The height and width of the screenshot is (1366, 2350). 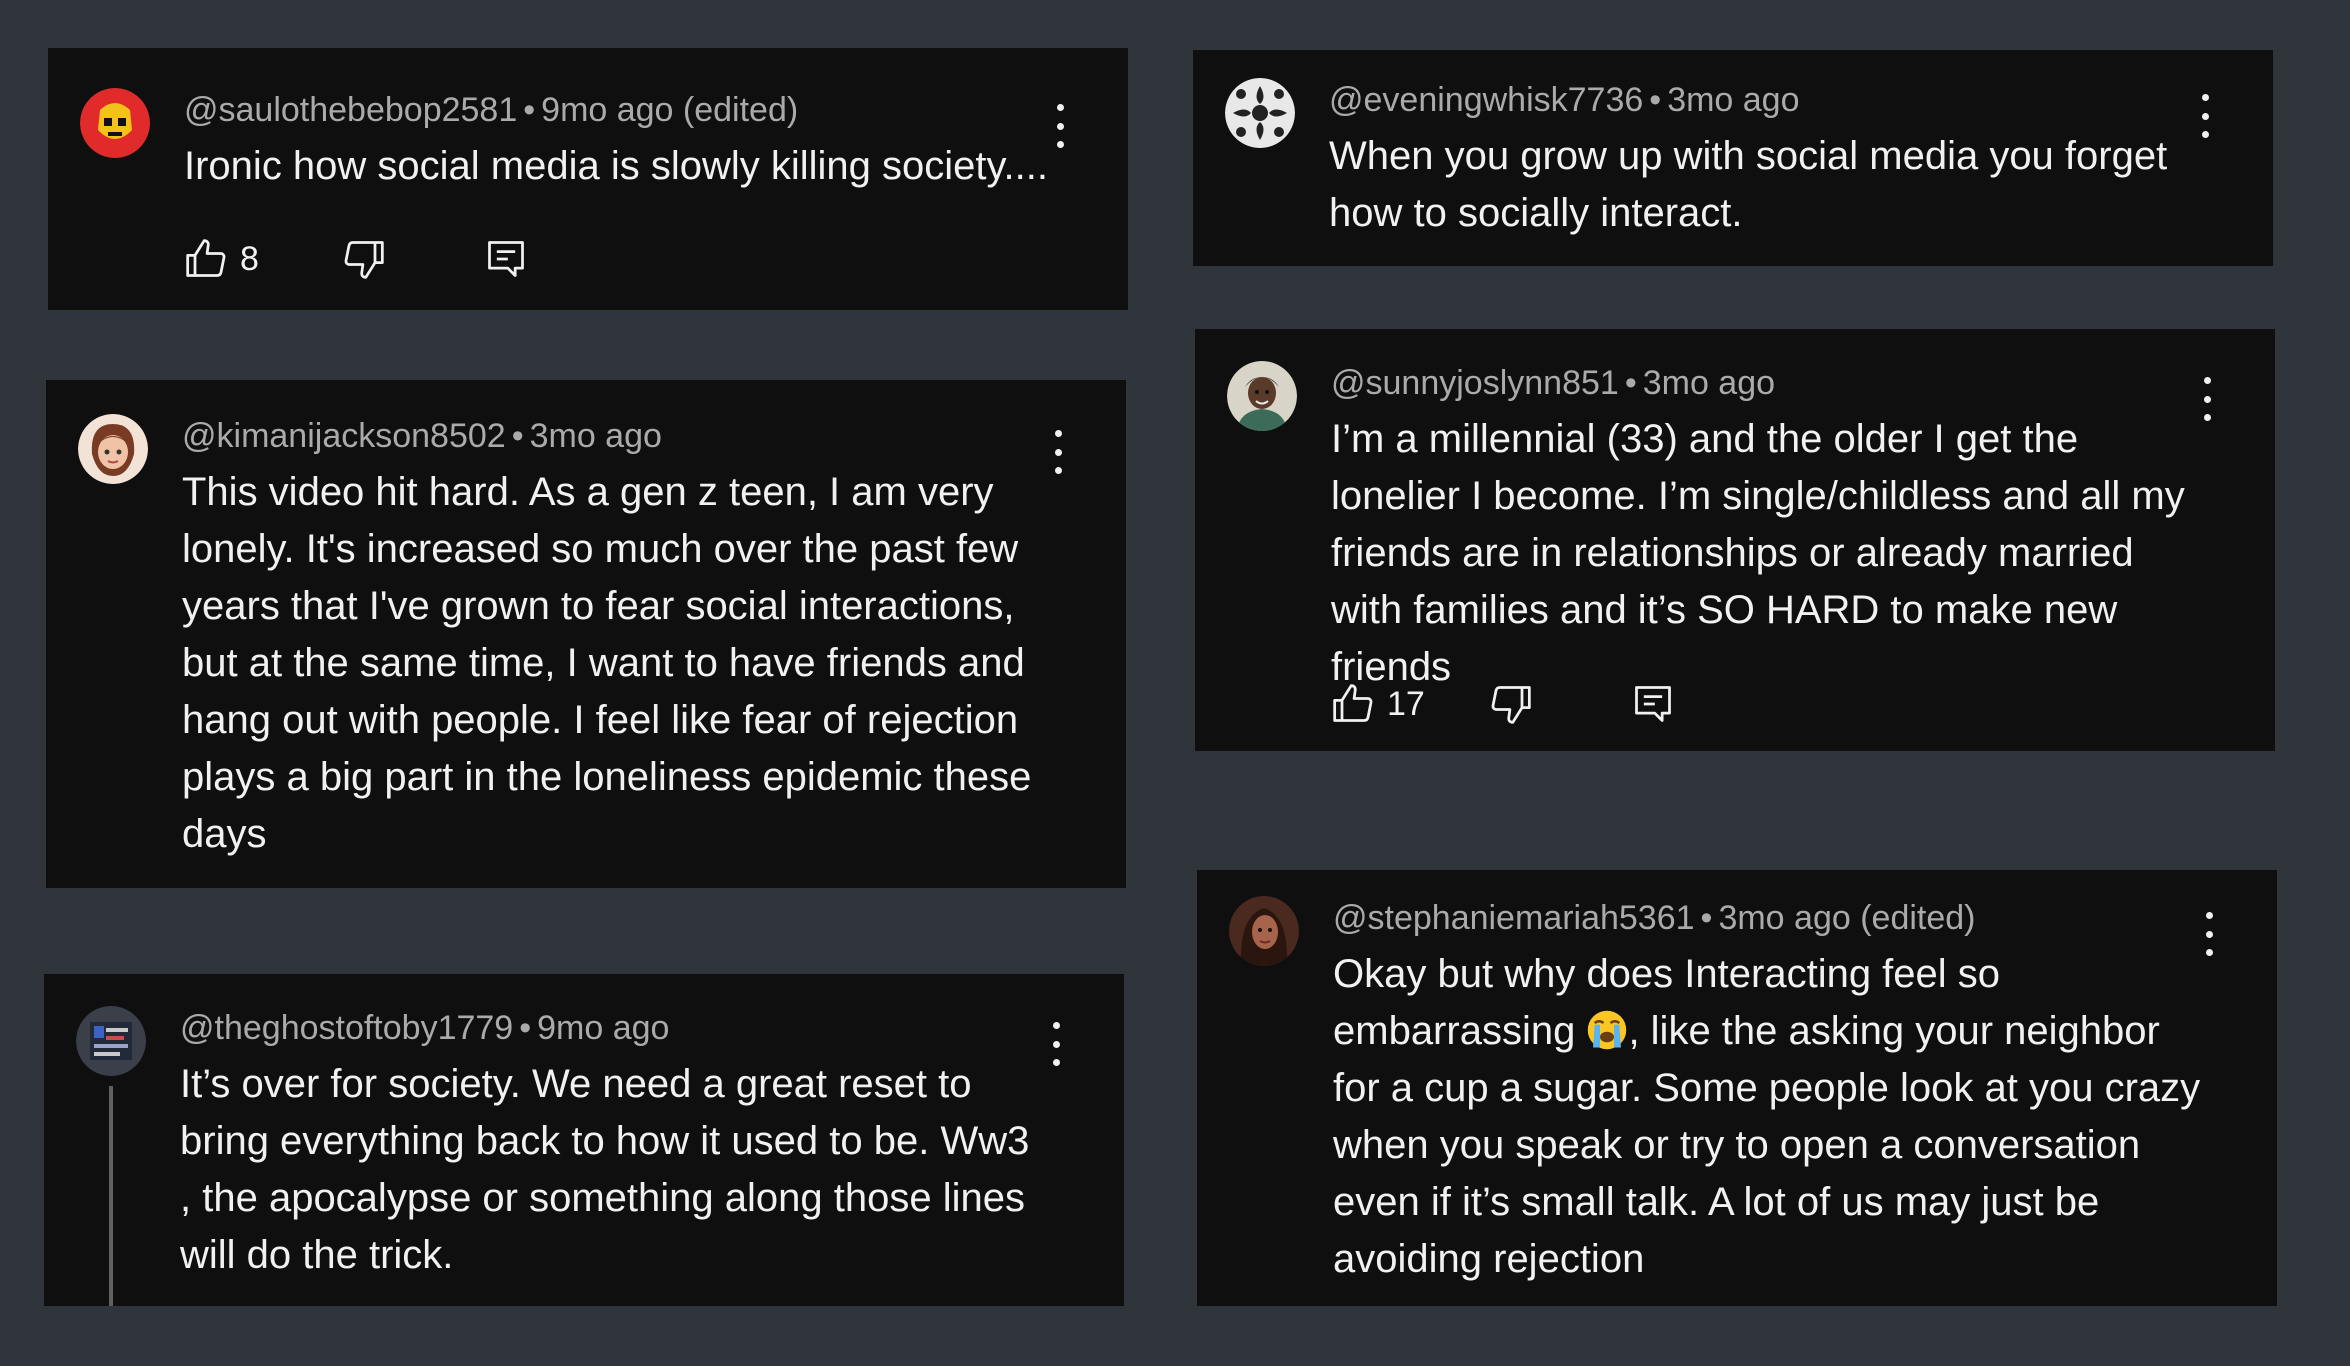 I want to click on like-count: 8, so click(x=249, y=258).